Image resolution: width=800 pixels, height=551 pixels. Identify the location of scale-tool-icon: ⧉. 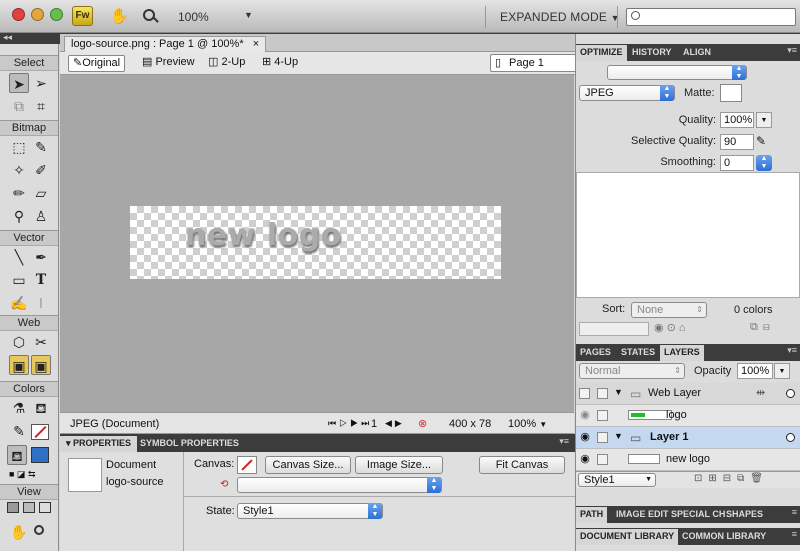
(19, 106).